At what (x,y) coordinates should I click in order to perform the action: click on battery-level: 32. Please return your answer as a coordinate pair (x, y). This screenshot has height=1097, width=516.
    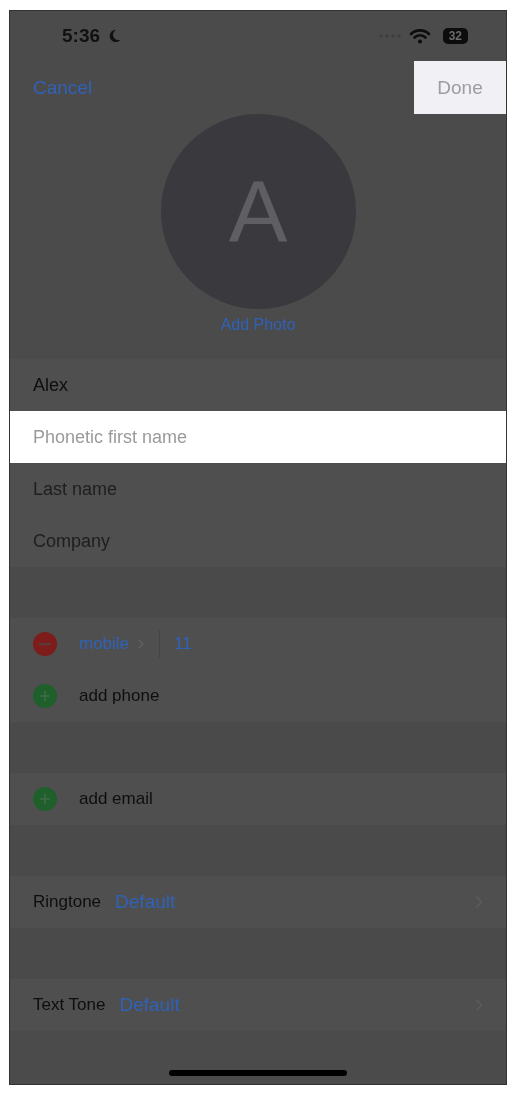
    Looking at the image, I should click on (455, 36).